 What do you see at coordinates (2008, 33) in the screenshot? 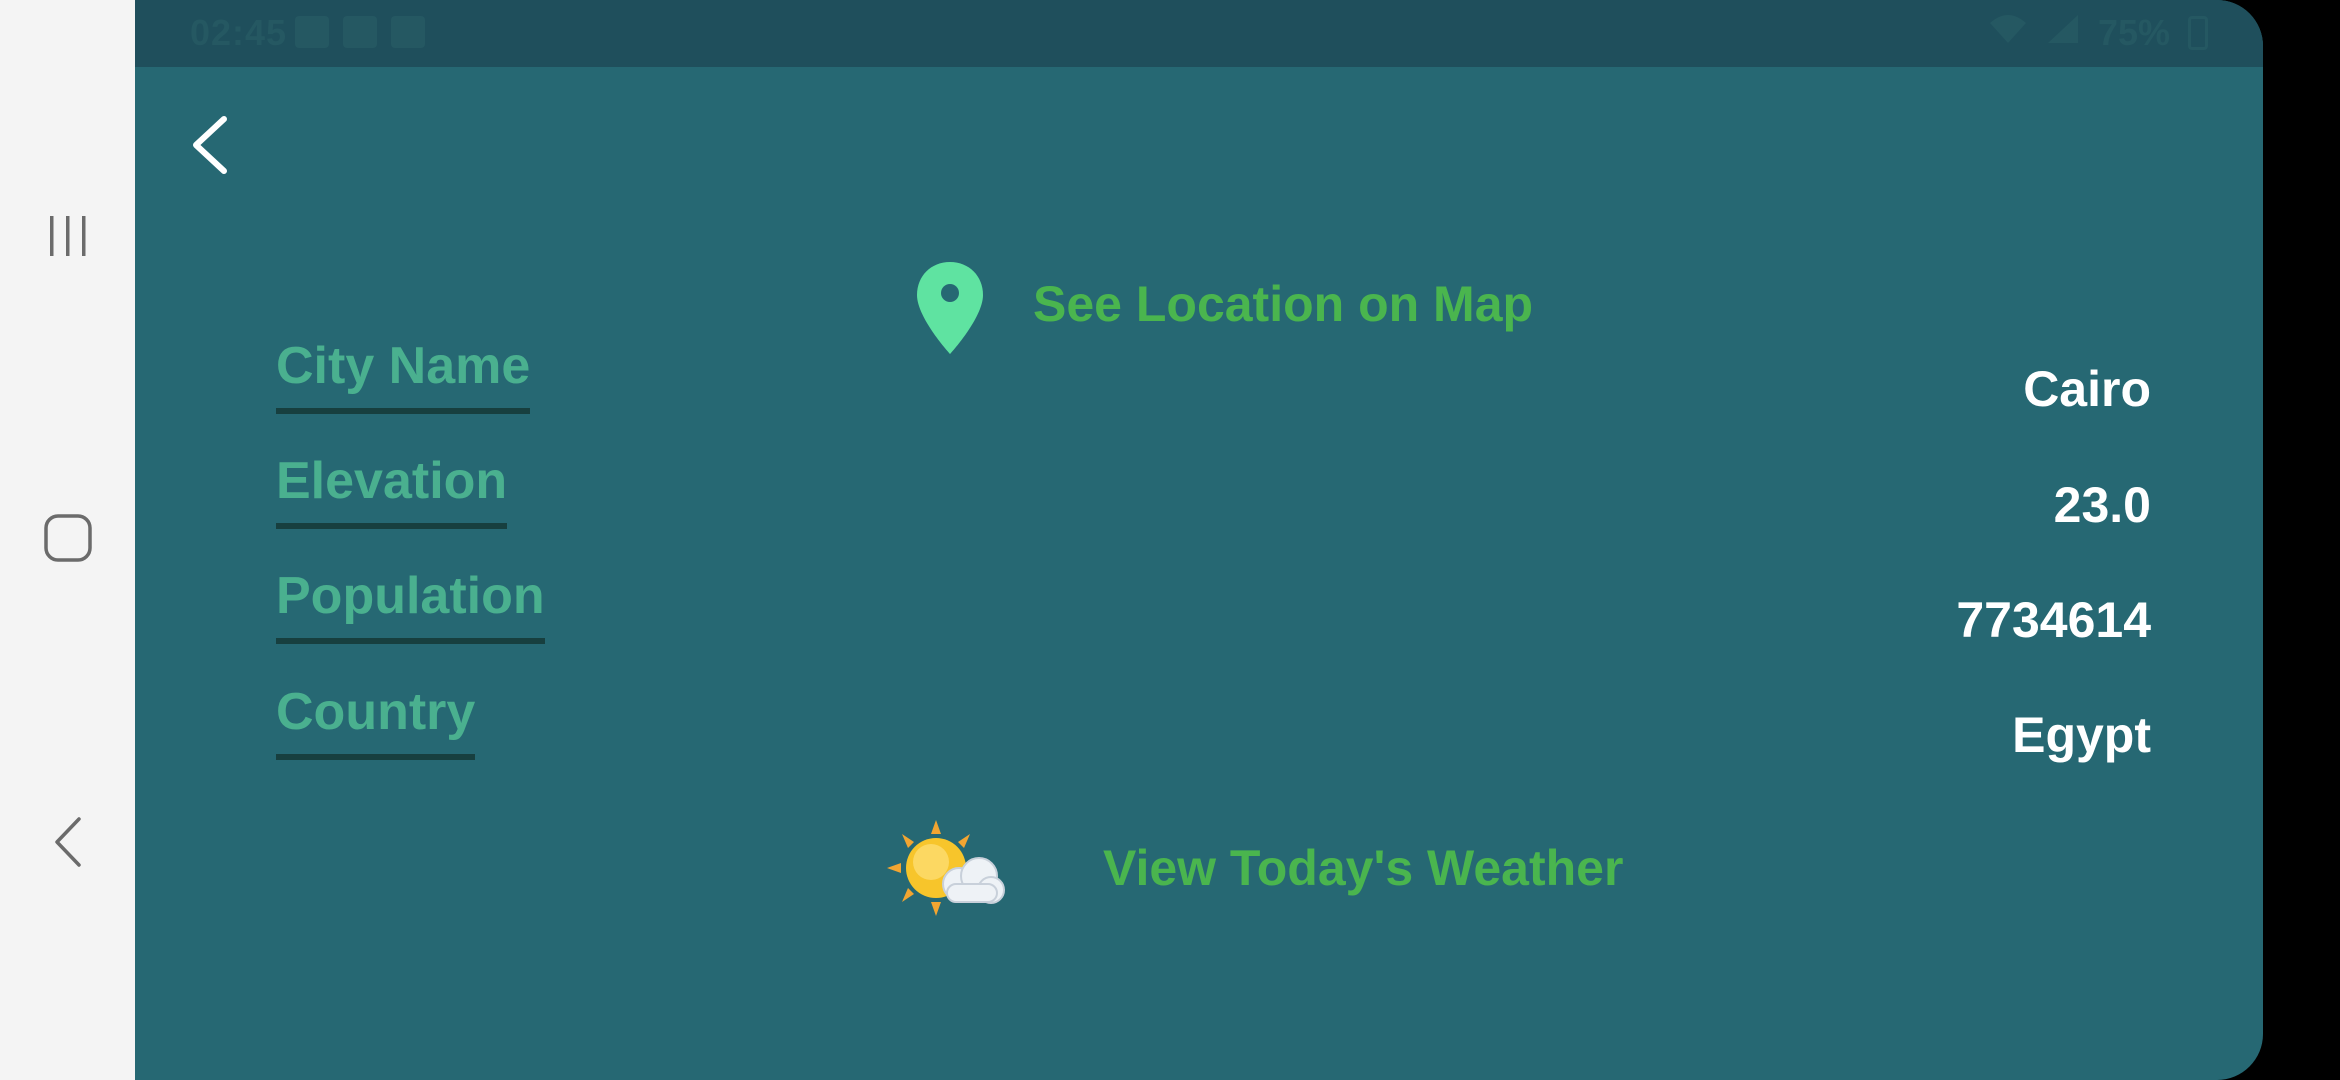
I see `wifi-icon` at bounding box center [2008, 33].